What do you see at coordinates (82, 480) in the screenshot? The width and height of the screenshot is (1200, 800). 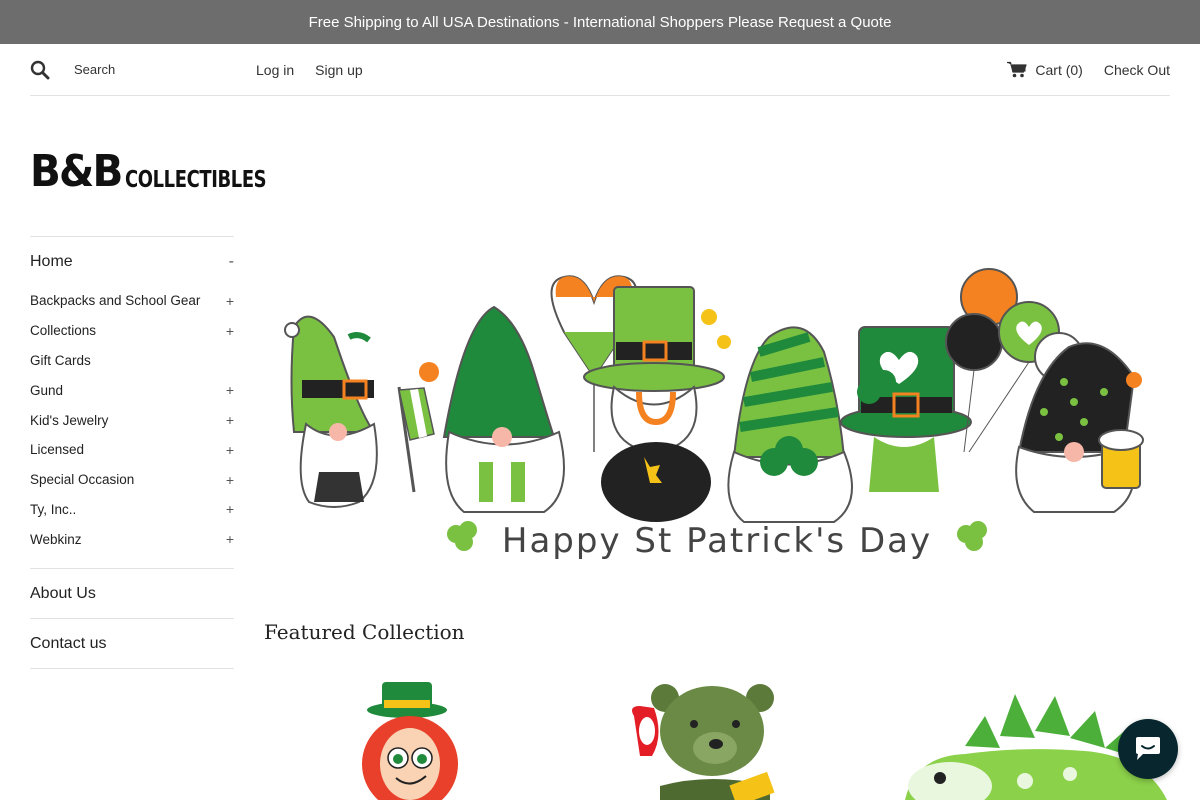 I see `sidebar-item-label: Special Occasion` at bounding box center [82, 480].